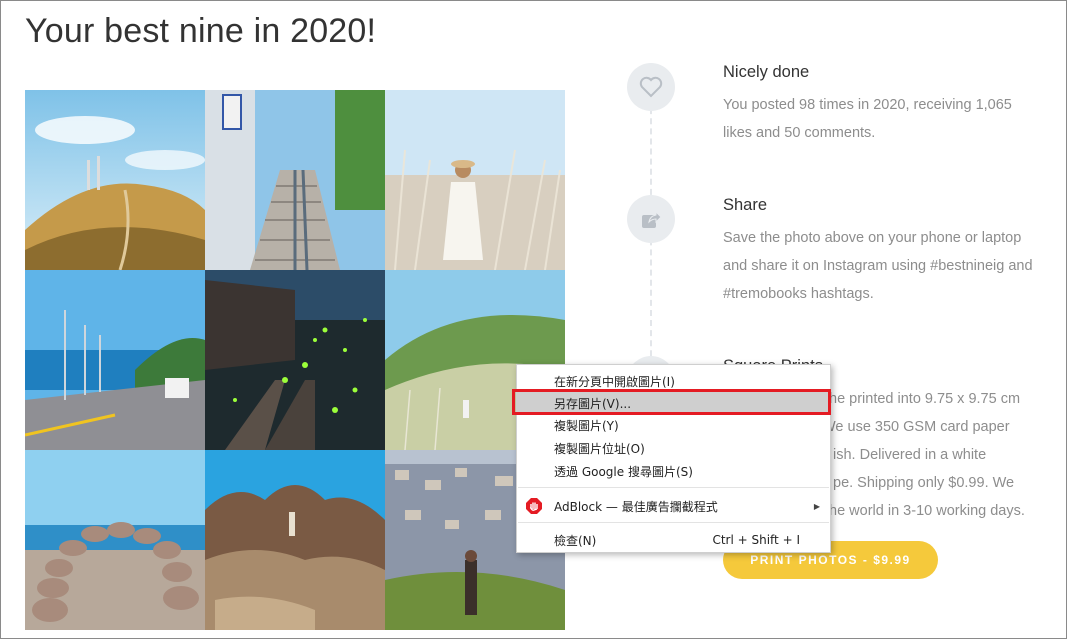 The height and width of the screenshot is (639, 1067). Describe the element at coordinates (671, 402) in the screenshot. I see `highlight-box` at that location.